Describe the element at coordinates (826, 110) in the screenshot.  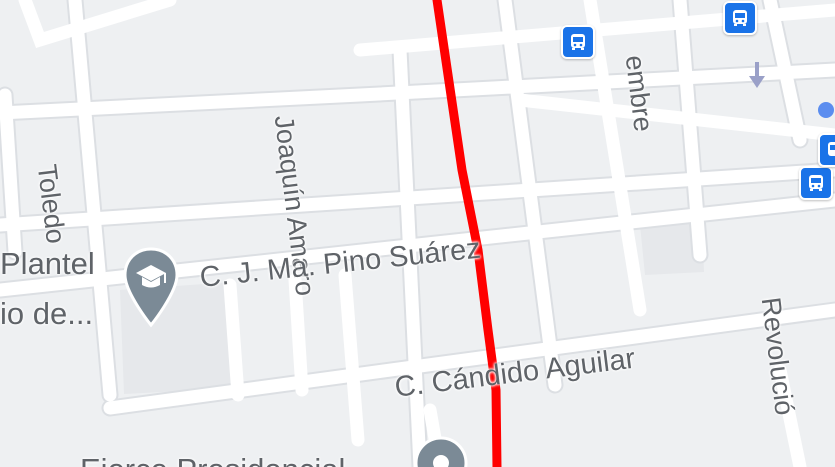
I see `location-dot-icon` at that location.